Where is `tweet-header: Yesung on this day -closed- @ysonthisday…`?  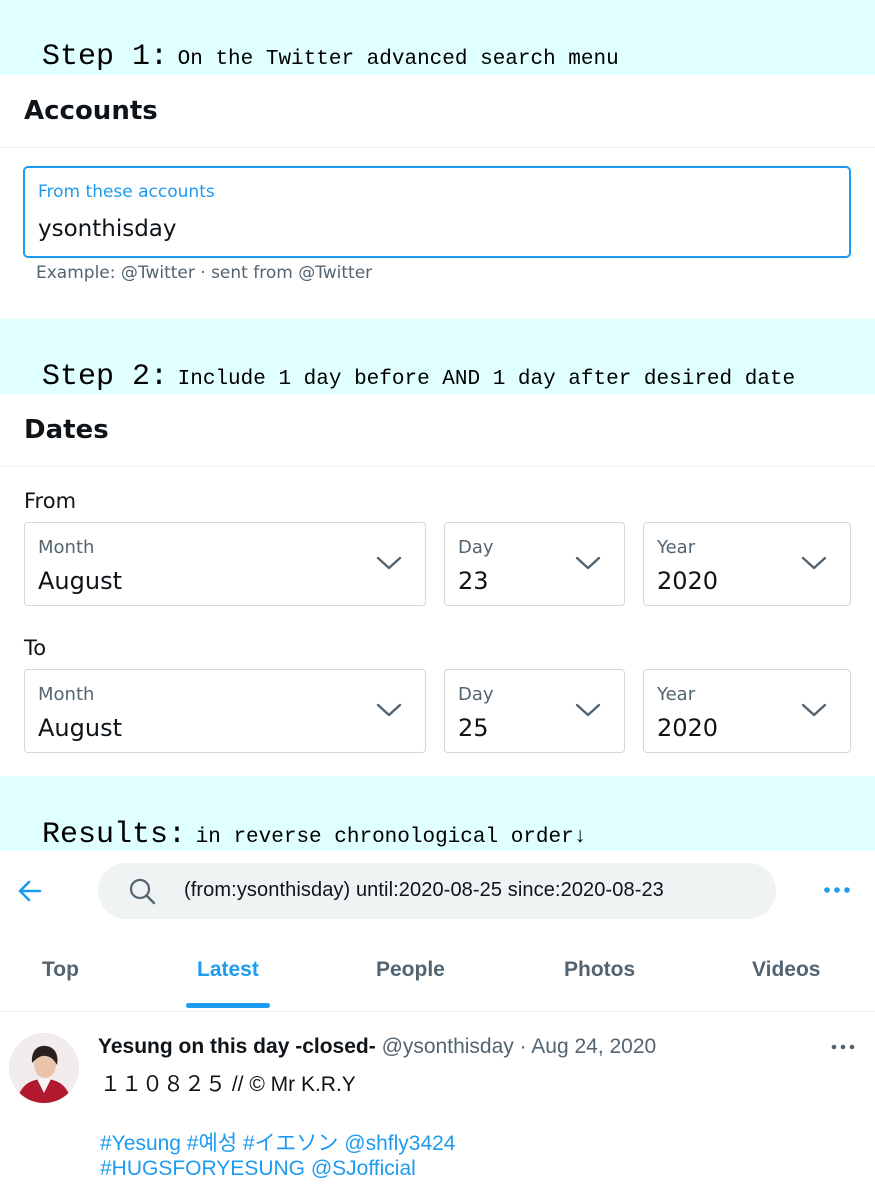
tweet-header: Yesung on this day -closed- @ysonthisday… is located at coordinates (377, 1047).